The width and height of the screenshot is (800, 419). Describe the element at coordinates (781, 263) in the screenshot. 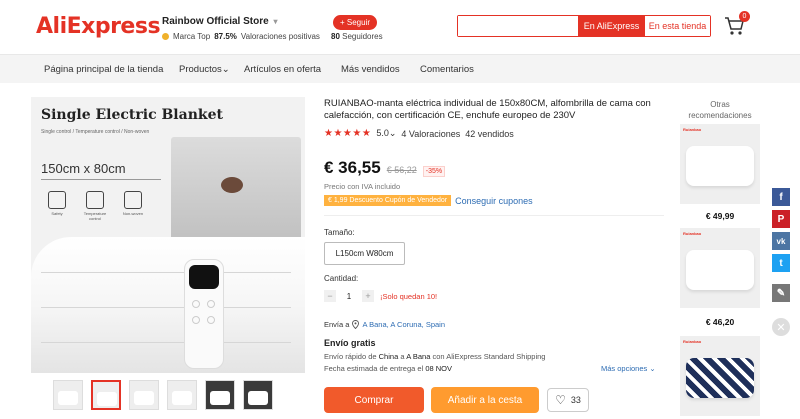

I see `twitter-icon: t` at that location.